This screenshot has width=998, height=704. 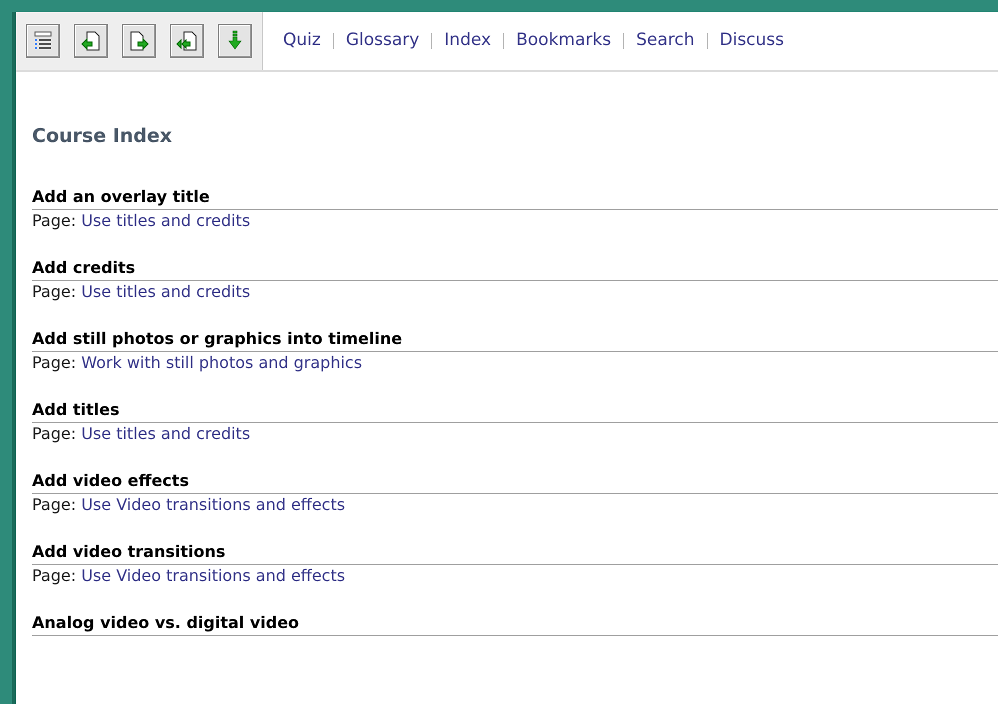 I want to click on topic-title: Add titles, so click(x=515, y=411).